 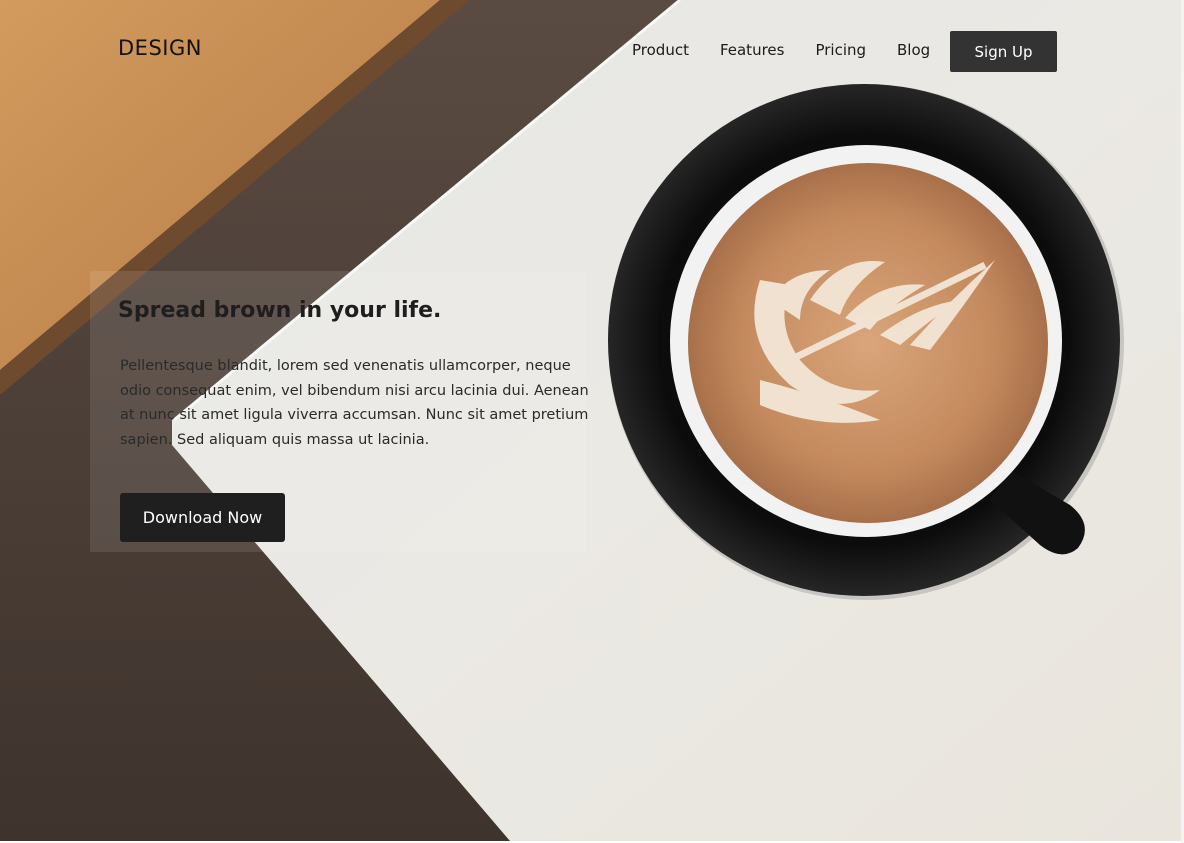 I want to click on main-nav: Product Features Pricing Blog, so click(x=781, y=50).